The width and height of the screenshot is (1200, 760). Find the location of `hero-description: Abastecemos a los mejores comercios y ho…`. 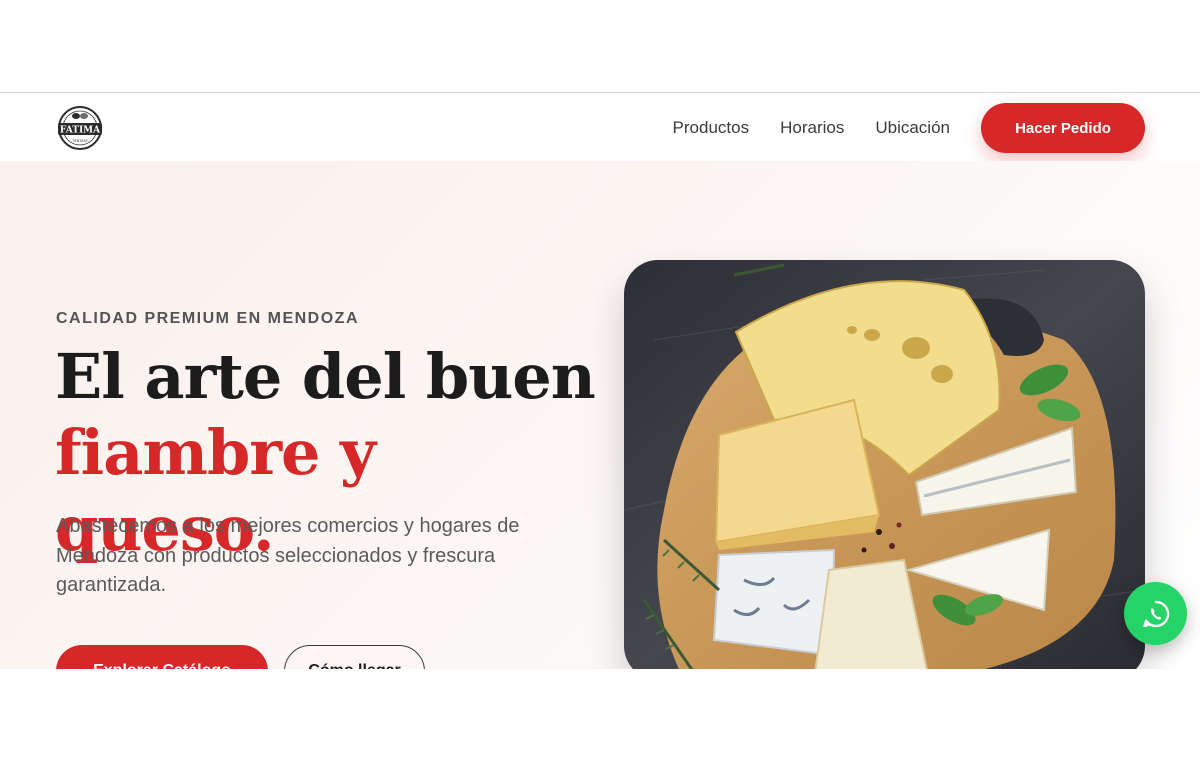

hero-description: Abastecemos a los mejores comercios y ho… is located at coordinates (288, 555).